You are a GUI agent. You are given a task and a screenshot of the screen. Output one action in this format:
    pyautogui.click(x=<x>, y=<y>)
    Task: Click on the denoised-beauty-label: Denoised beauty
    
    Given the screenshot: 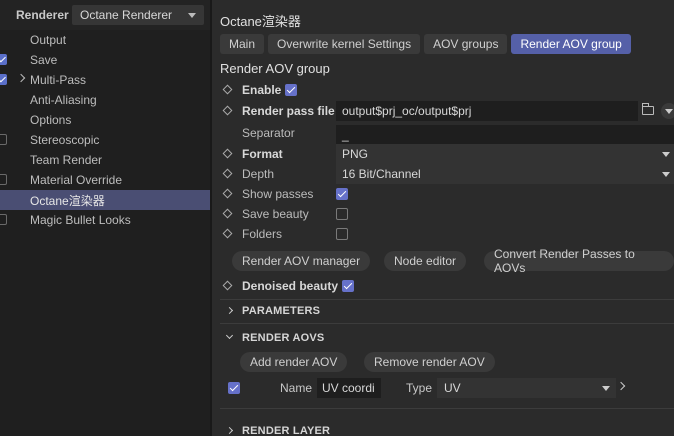 What is the action you would take?
    pyautogui.click(x=290, y=286)
    